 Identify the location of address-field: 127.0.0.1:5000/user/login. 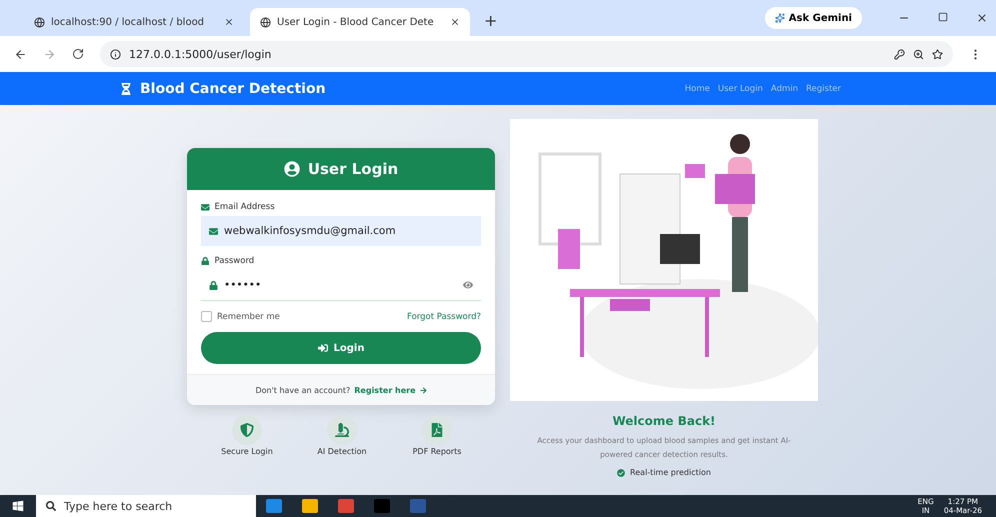
(526, 54).